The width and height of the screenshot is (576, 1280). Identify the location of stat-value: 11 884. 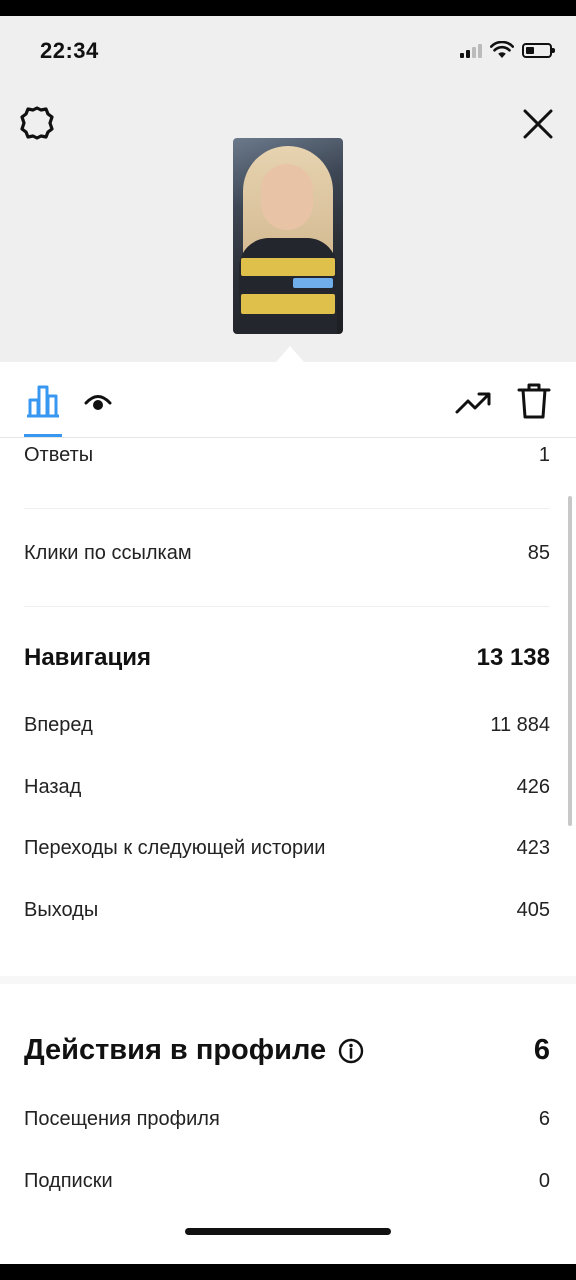
(520, 725).